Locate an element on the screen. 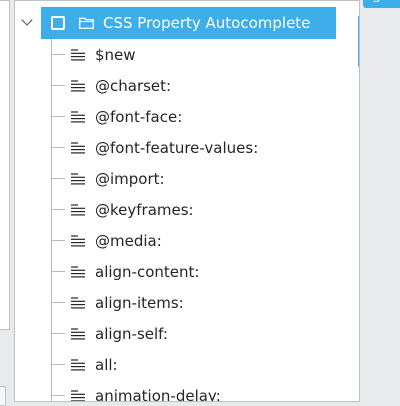 The image size is (400, 406). tree-root-label: CSS Property Autocomplete is located at coordinates (207, 23).